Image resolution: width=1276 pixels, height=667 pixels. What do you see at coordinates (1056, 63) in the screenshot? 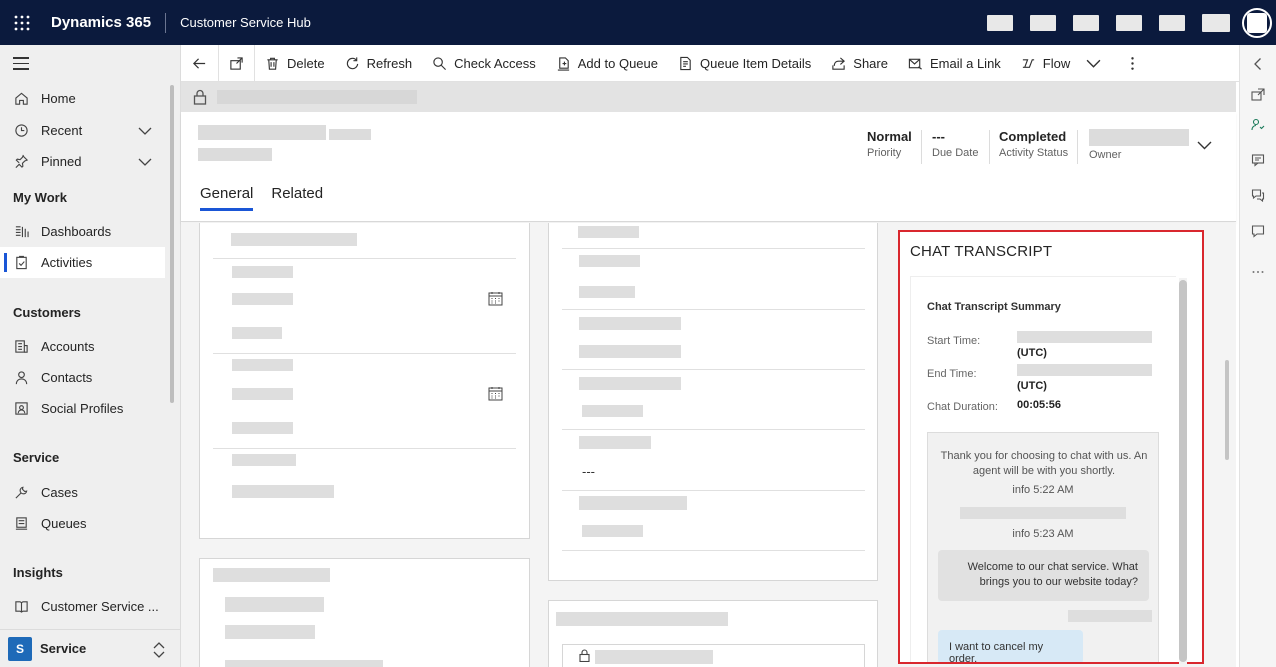
I see `flow-label: Flow` at bounding box center [1056, 63].